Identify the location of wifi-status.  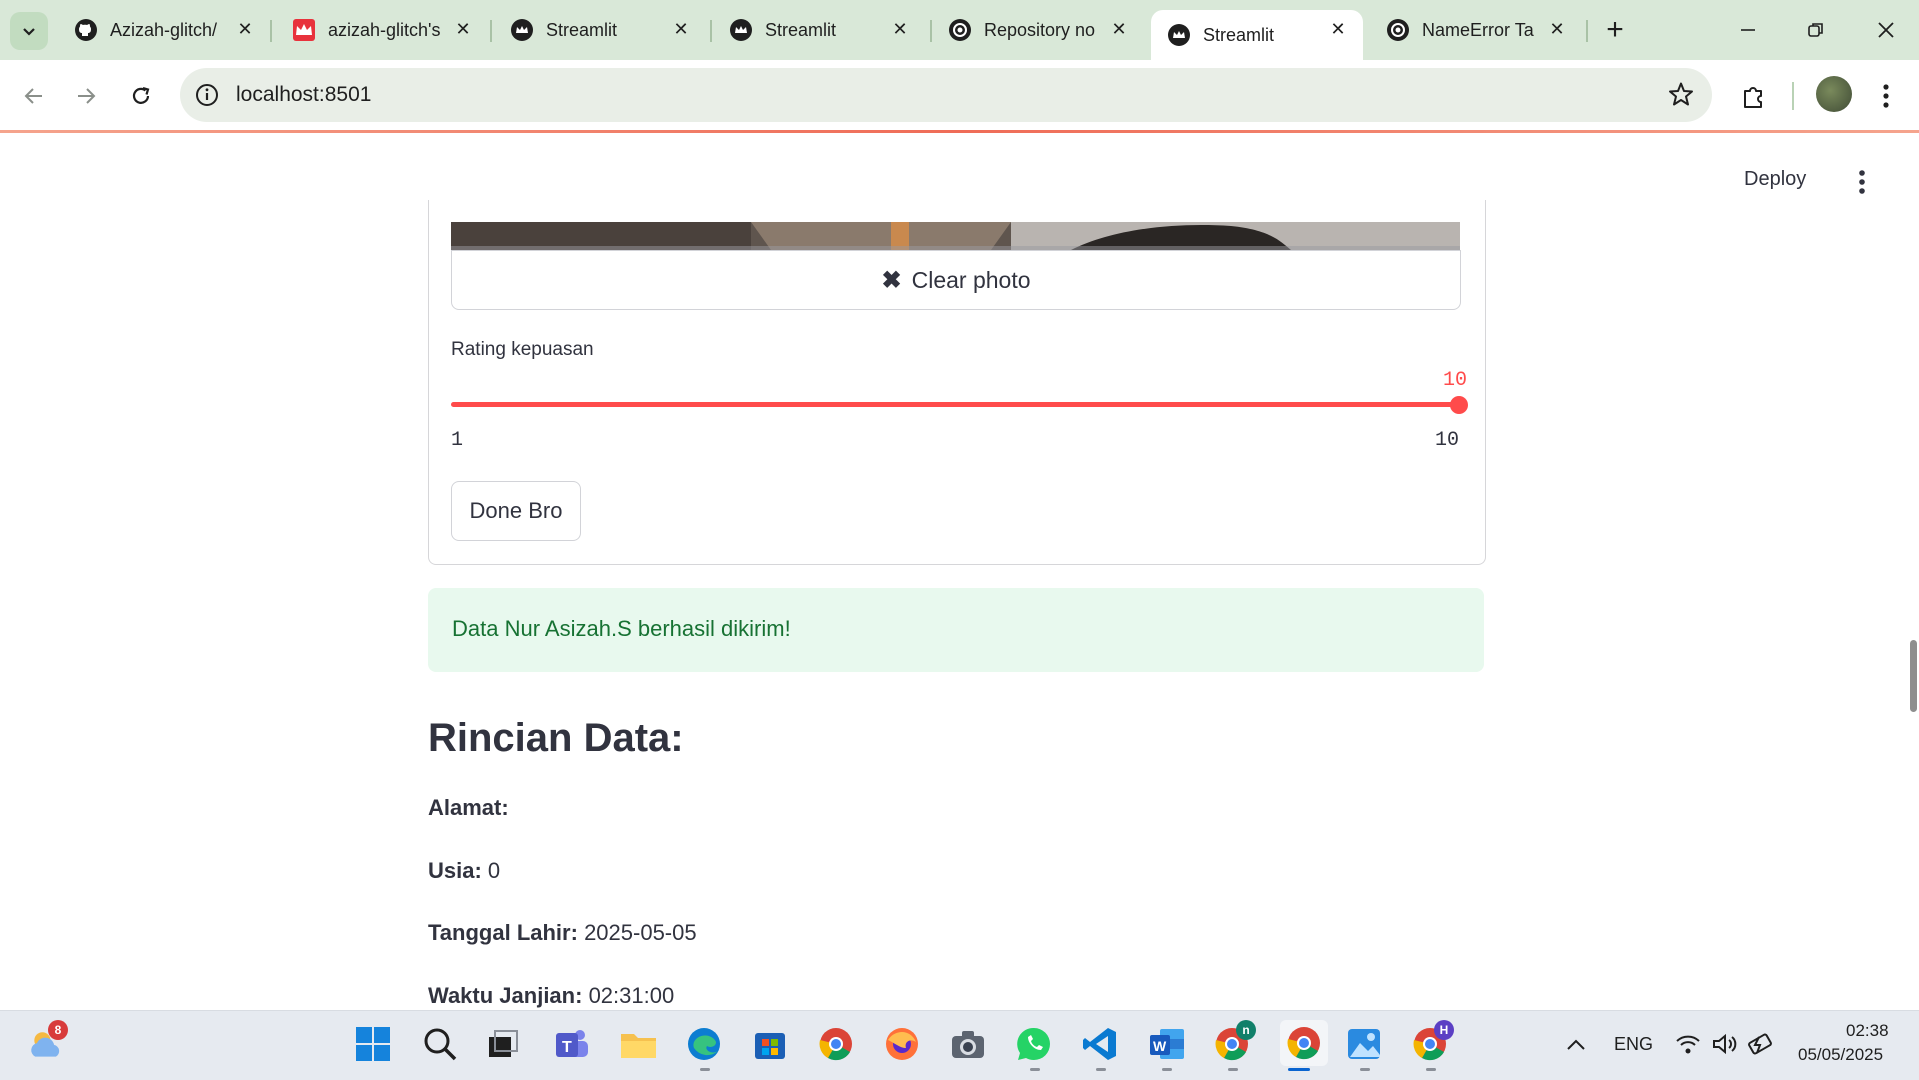
(1688, 1044).